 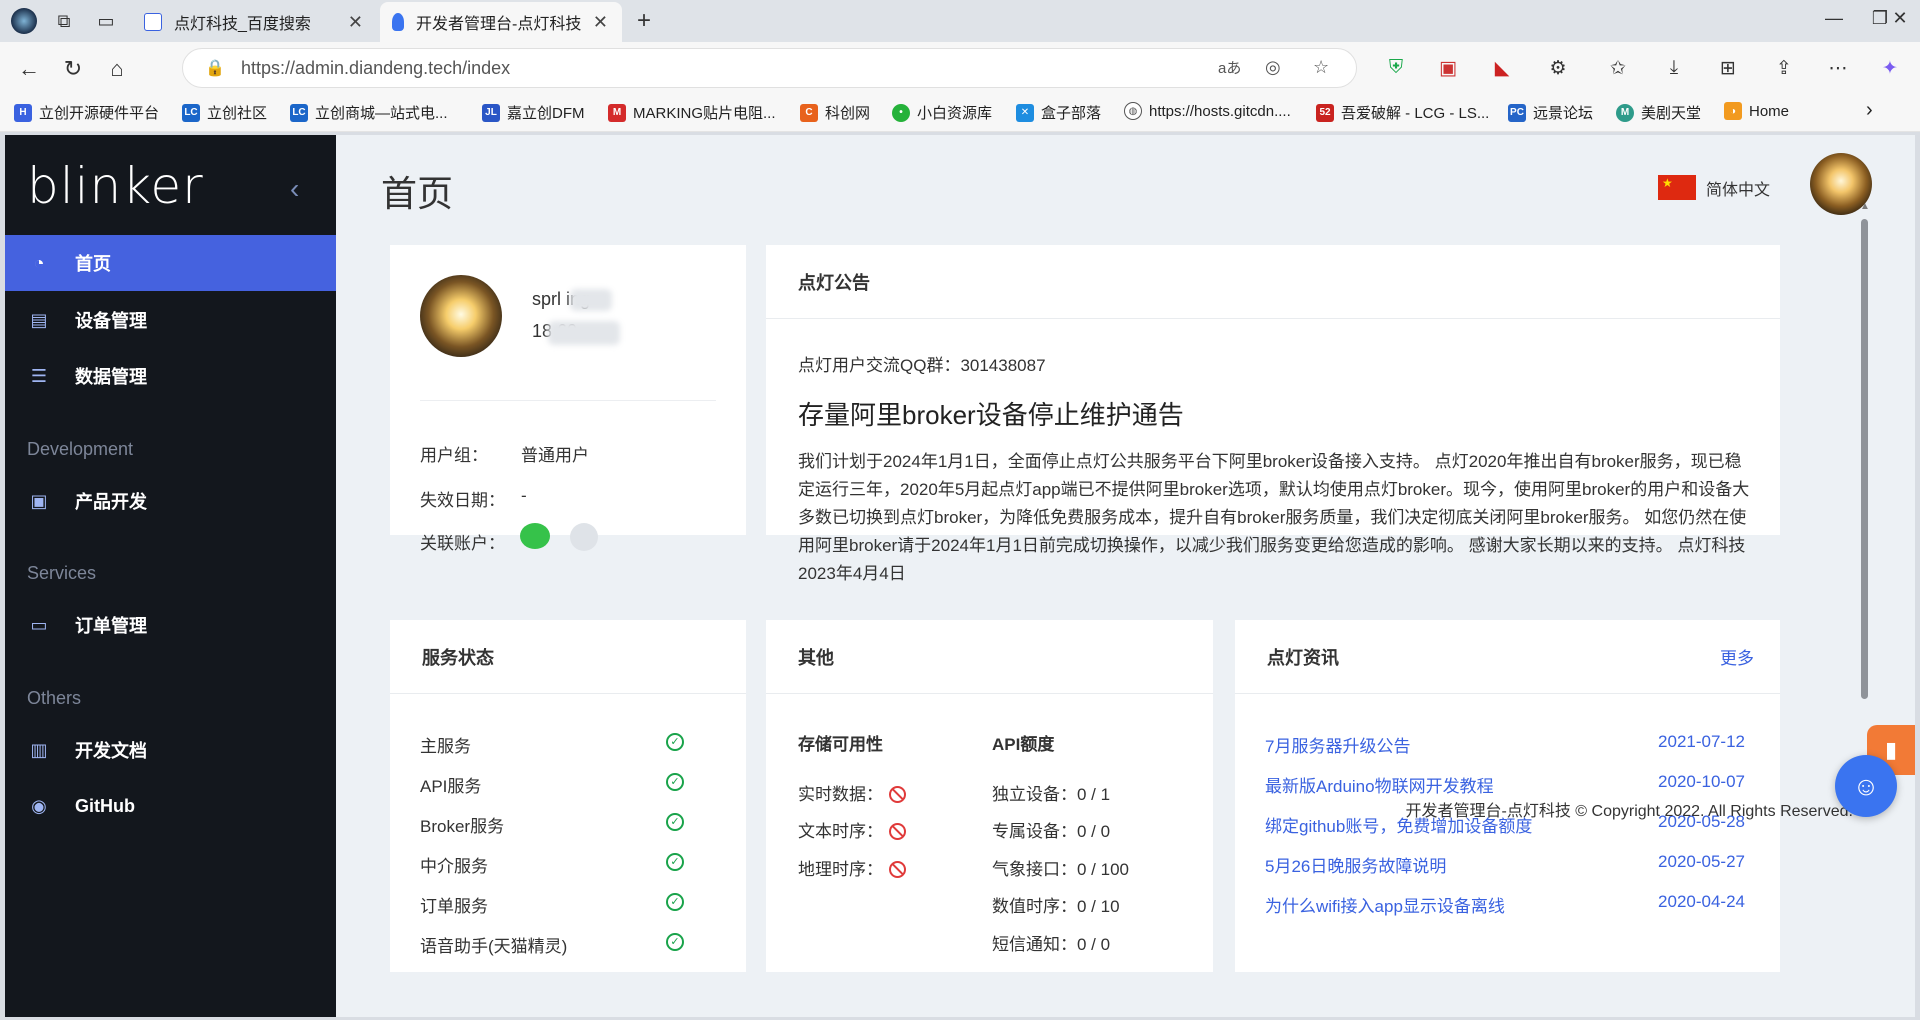 What do you see at coordinates (568, 657) in the screenshot?
I see `card-header: 服务状态` at bounding box center [568, 657].